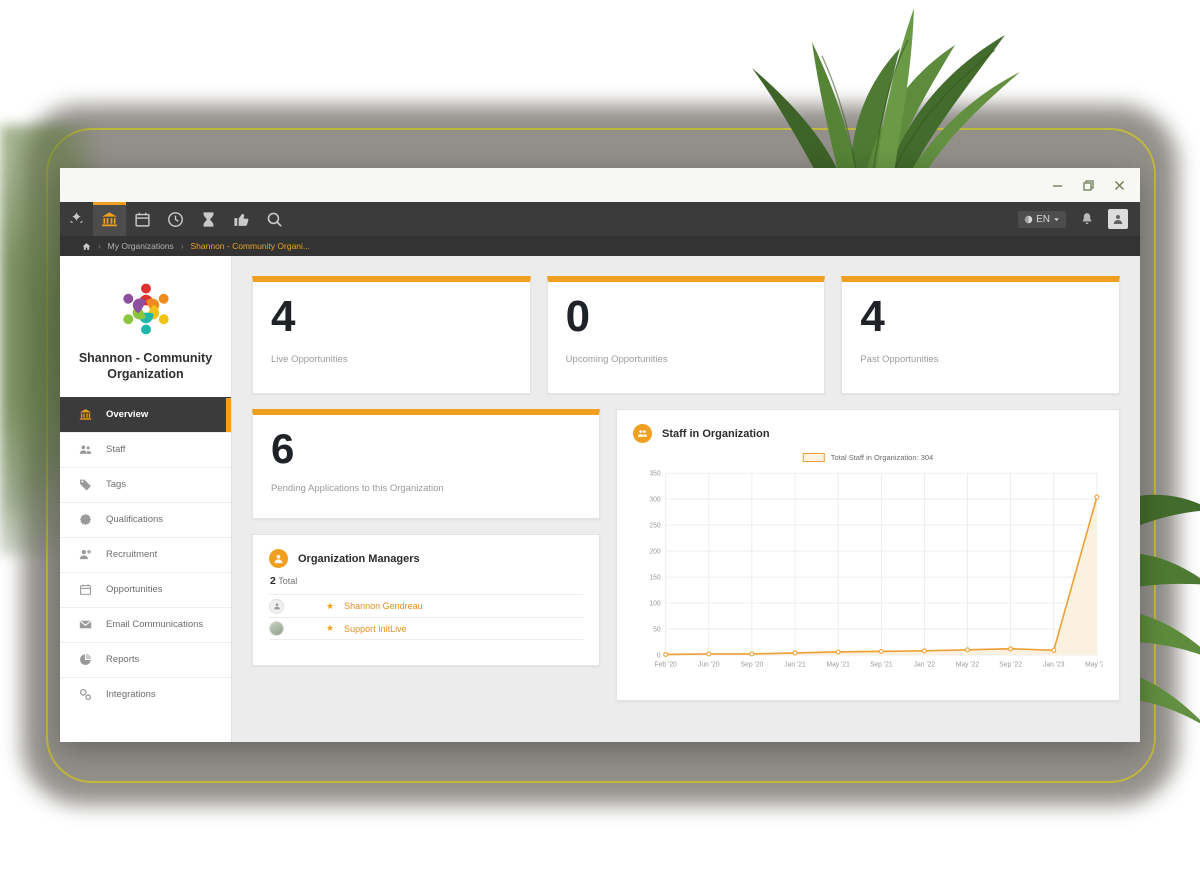  I want to click on sidebar-item-qualifications: Qualifications, so click(145, 519).